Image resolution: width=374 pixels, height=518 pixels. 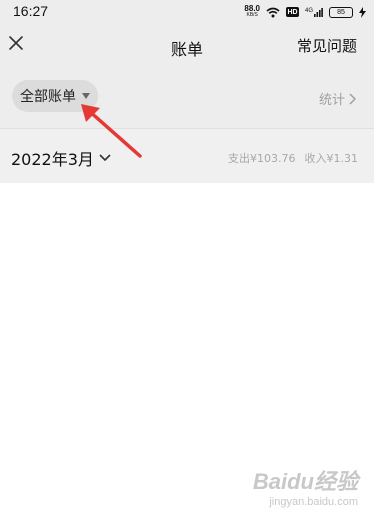 What do you see at coordinates (187, 98) in the screenshot?
I see `filter-row: 全部账单 统计` at bounding box center [187, 98].